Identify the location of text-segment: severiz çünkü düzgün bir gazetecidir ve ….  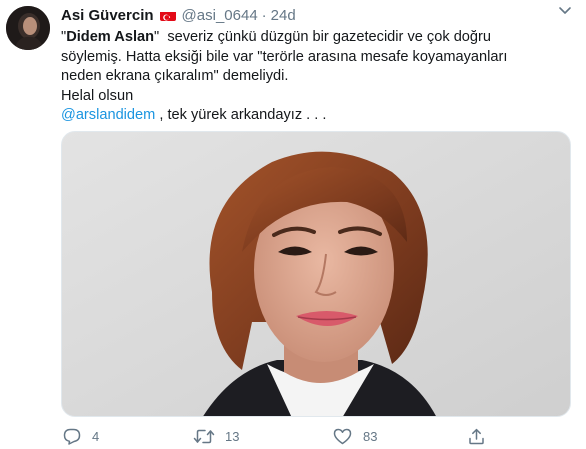
(325, 37).